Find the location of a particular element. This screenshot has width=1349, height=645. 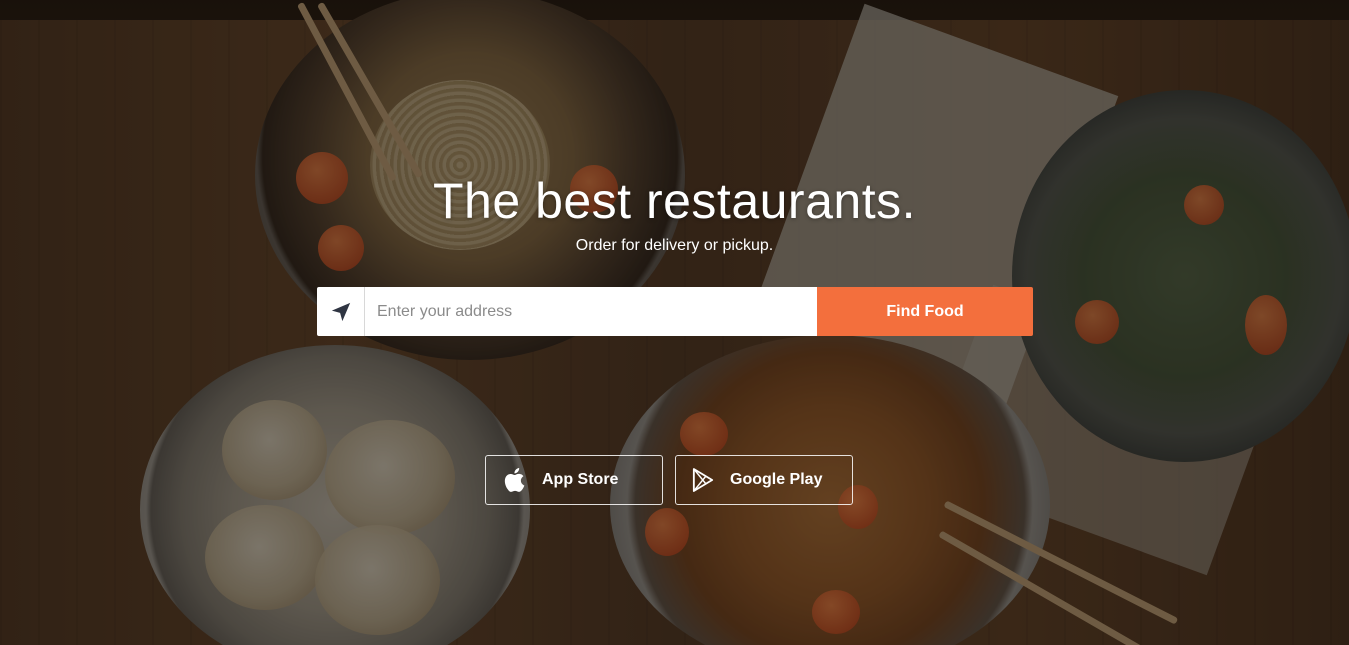

app-store-button: App Store is located at coordinates (574, 480).